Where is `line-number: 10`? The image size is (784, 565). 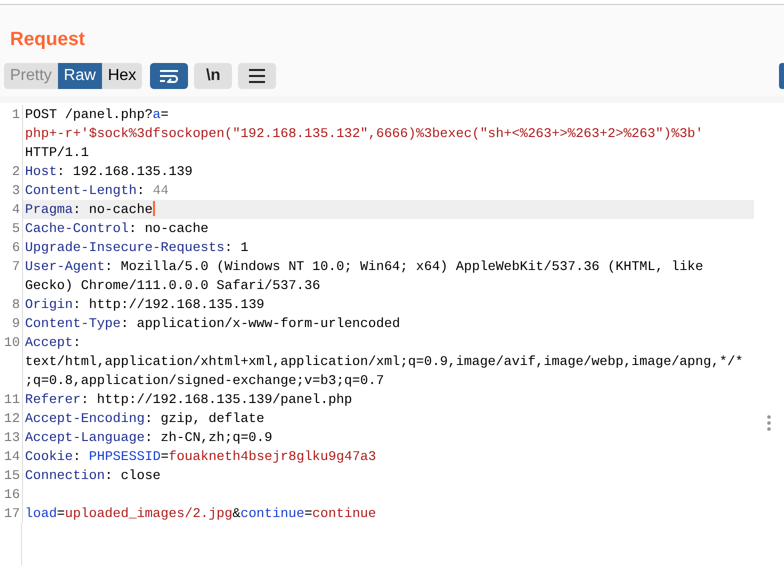 line-number: 10 is located at coordinates (11, 361).